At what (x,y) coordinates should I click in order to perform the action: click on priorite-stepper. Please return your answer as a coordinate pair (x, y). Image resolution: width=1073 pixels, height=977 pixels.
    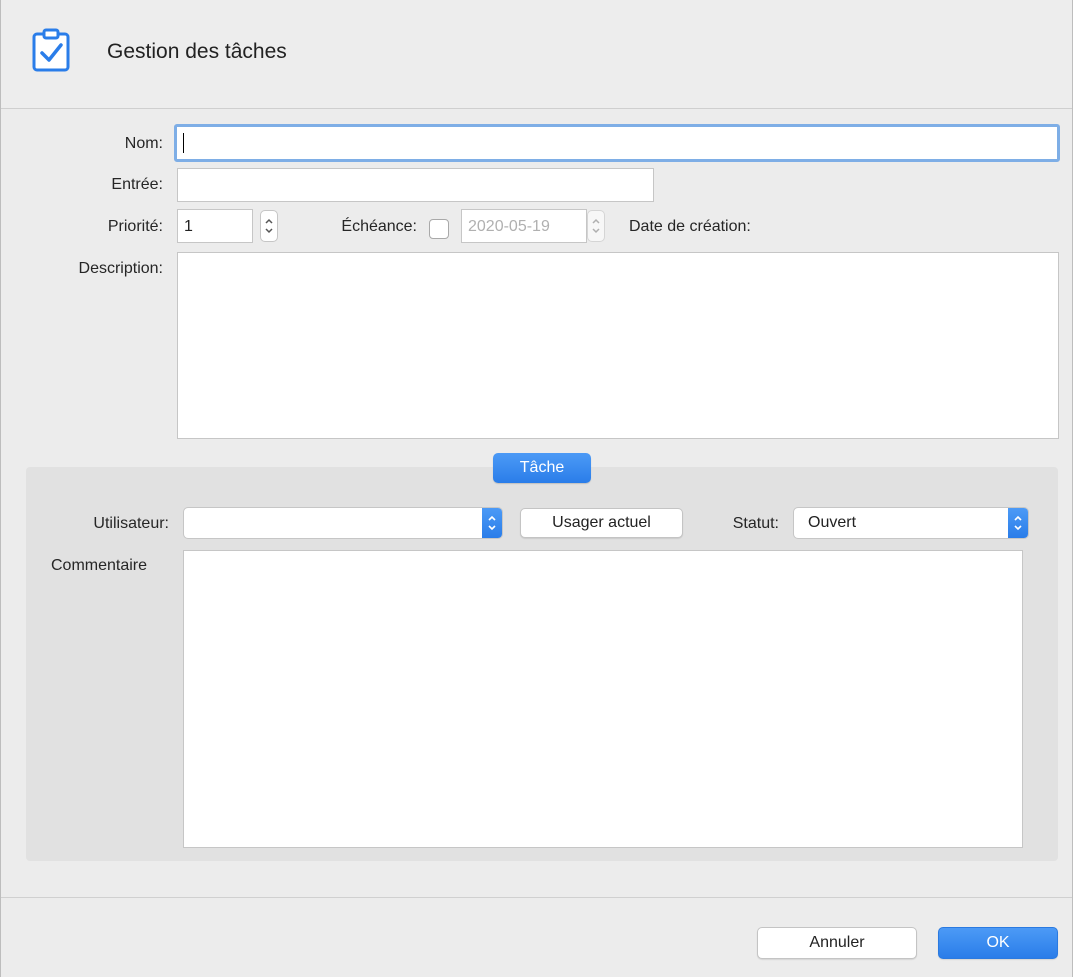
    Looking at the image, I should click on (269, 226).